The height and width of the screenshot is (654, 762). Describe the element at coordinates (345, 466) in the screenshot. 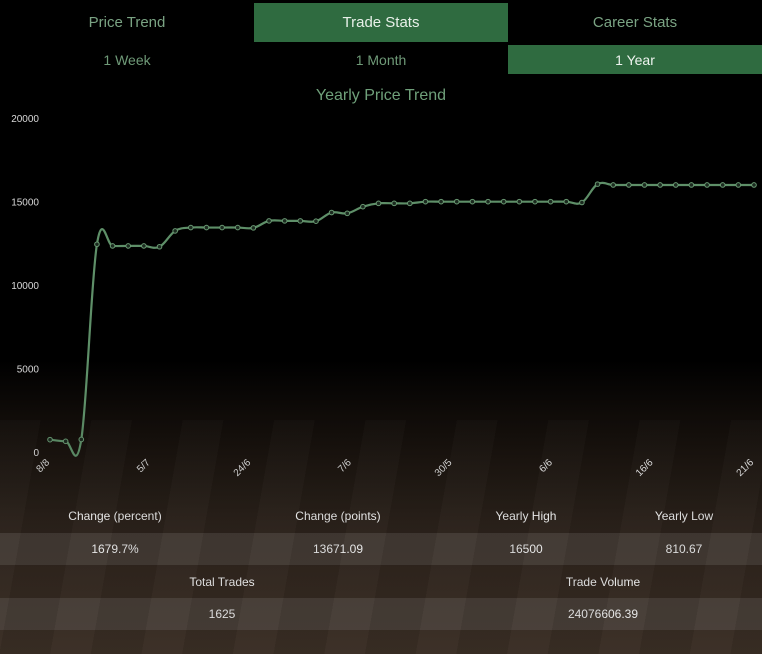

I see `x-tick-label: 7/6` at that location.